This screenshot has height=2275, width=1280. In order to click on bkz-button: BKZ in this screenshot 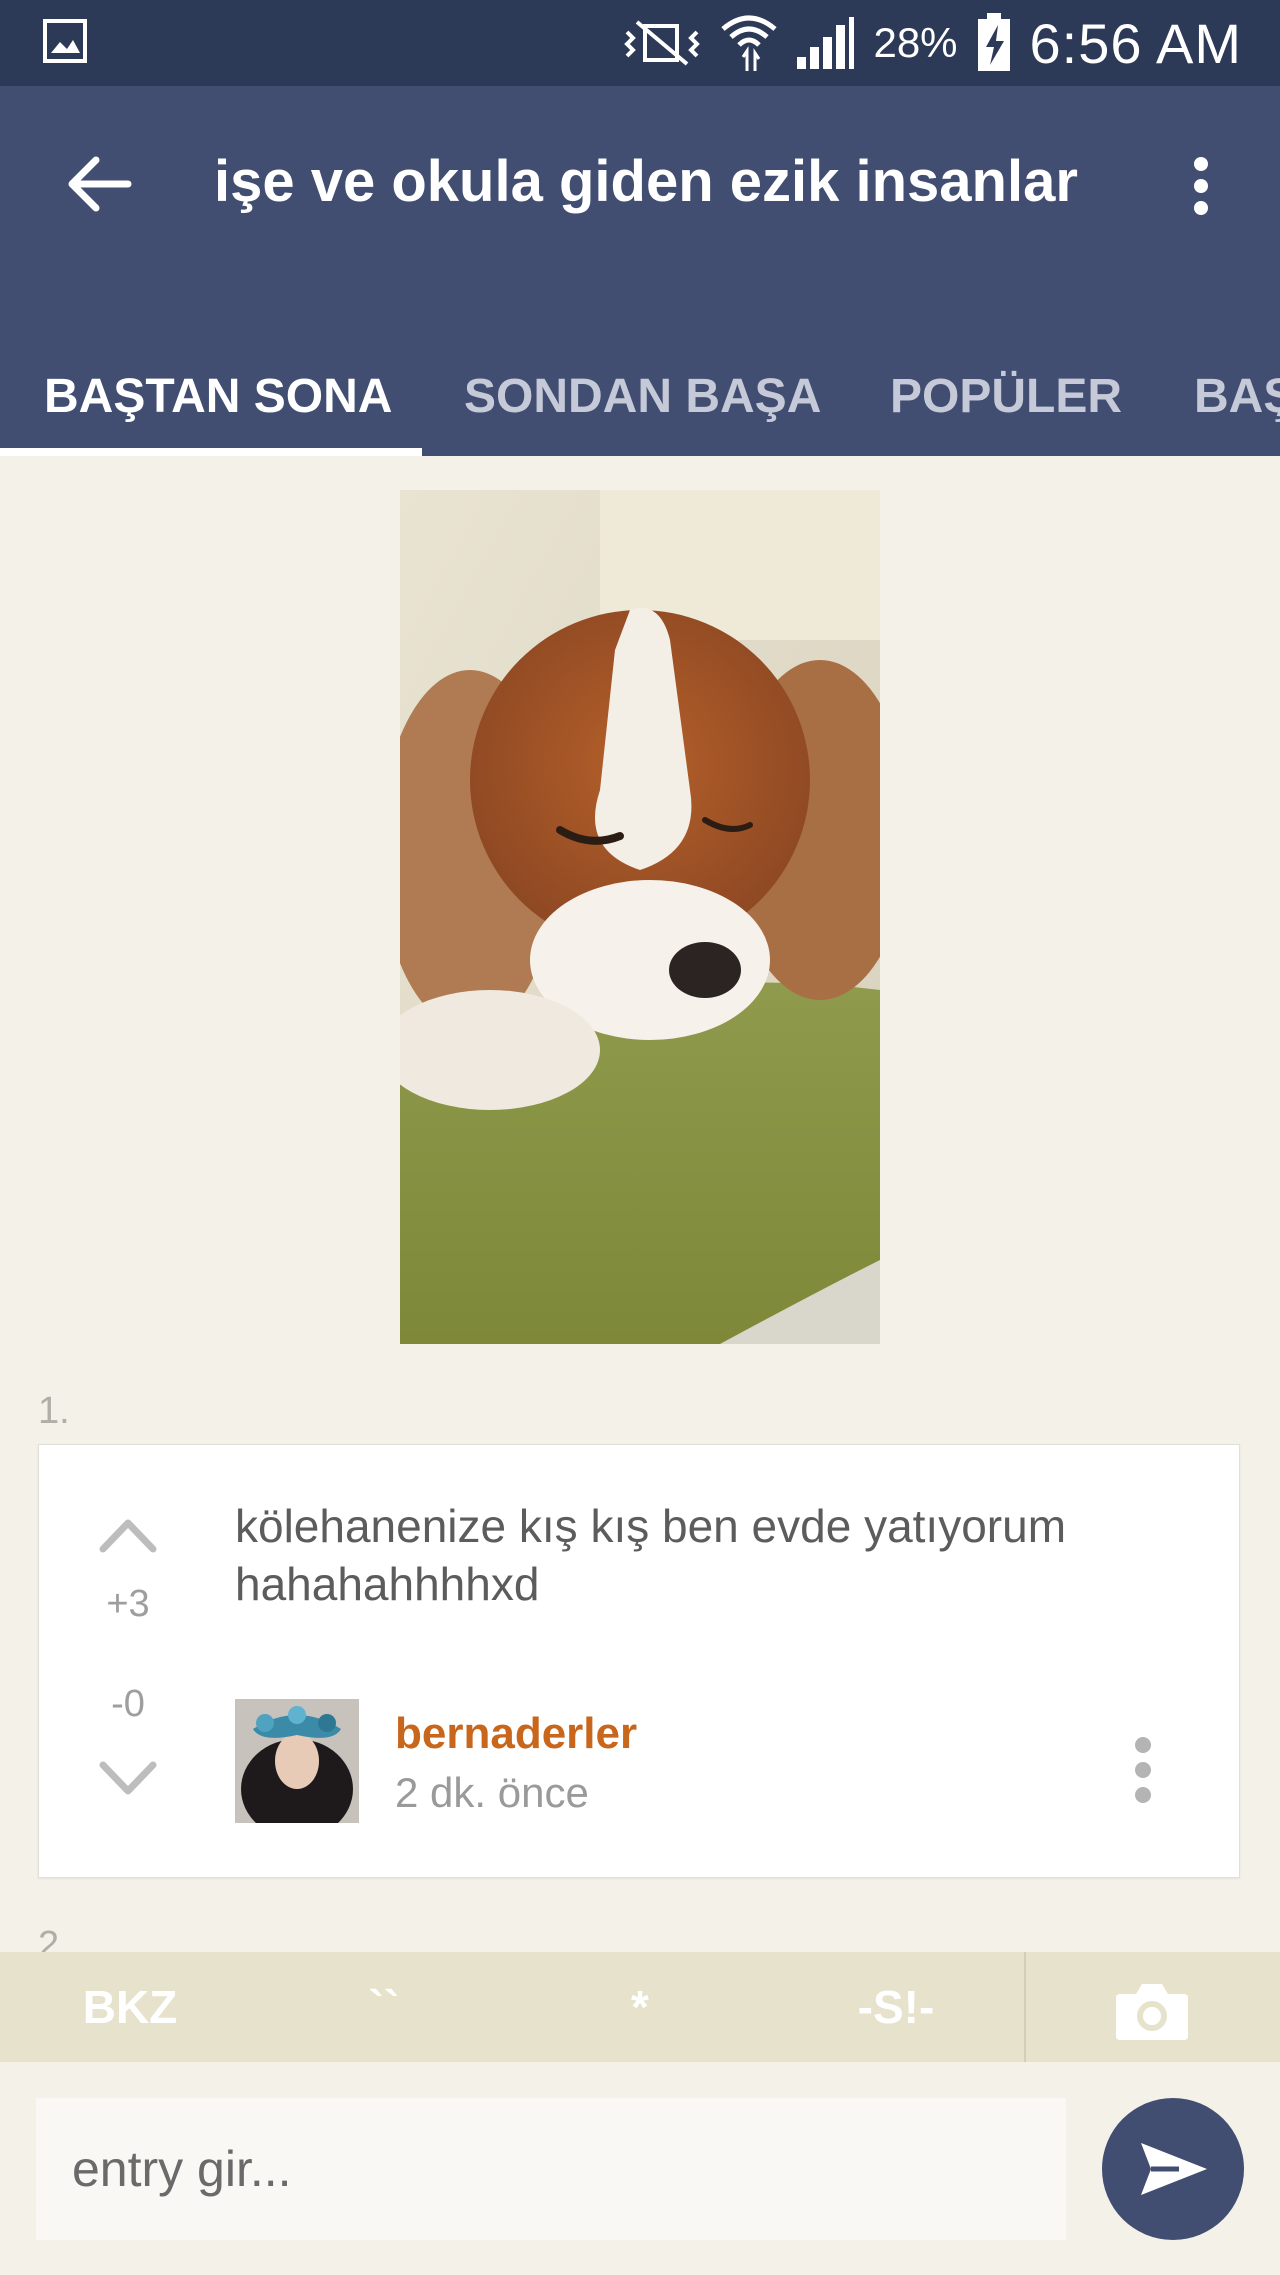, I will do `click(130, 2007)`.